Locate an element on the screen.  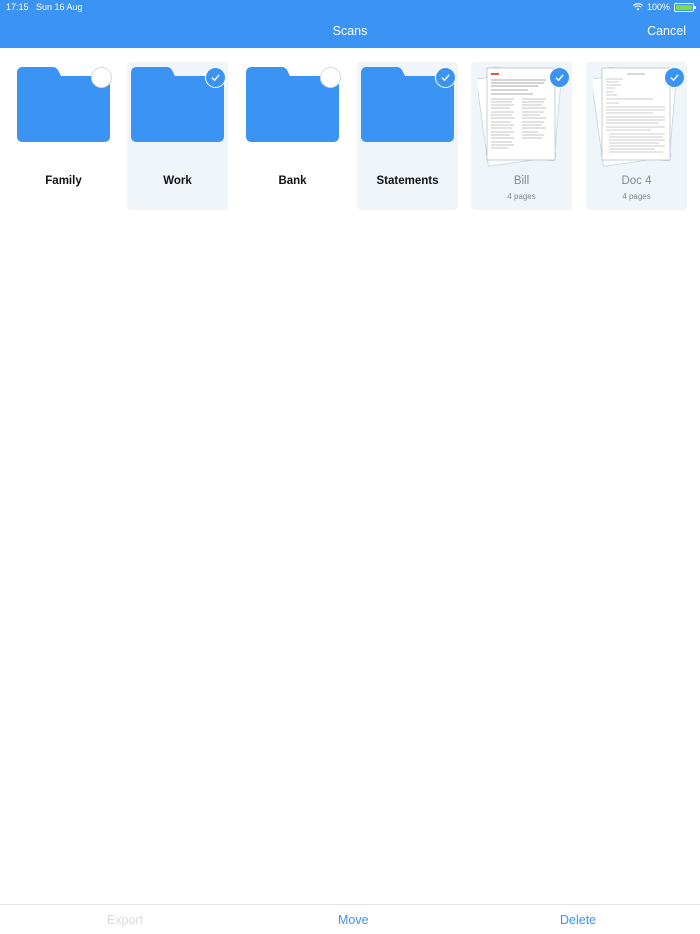
battery-icon is located at coordinates (685, 7).